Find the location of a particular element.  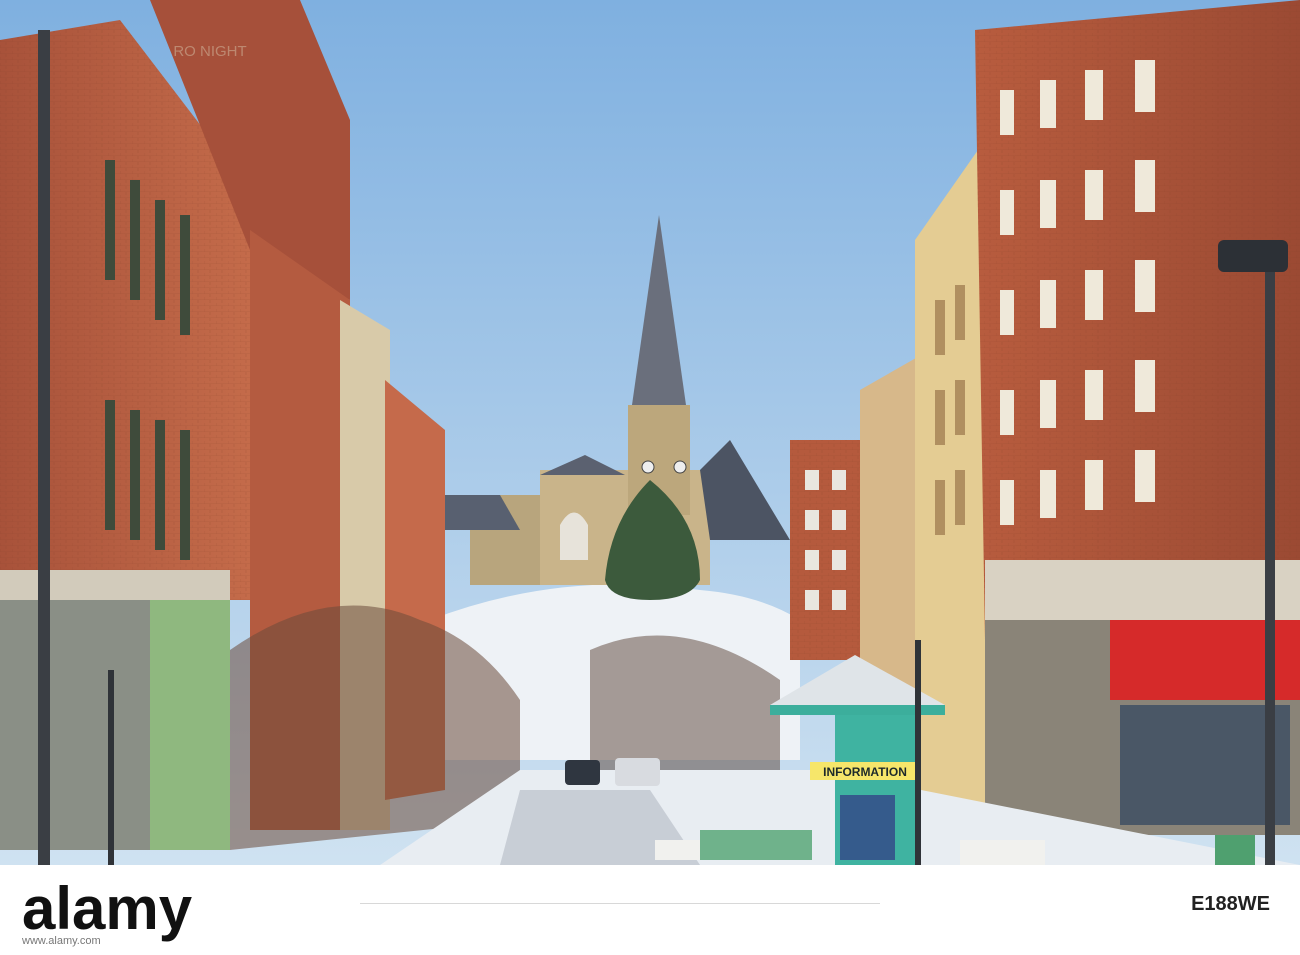

alamy-logo-text: alamy is located at coordinates (107, 909).